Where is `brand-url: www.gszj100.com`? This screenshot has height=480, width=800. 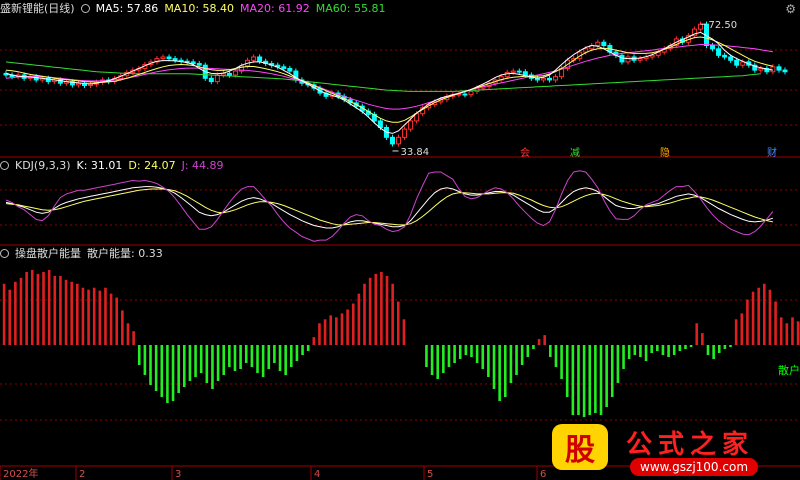
brand-url: www.gszj100.com is located at coordinates (694, 467).